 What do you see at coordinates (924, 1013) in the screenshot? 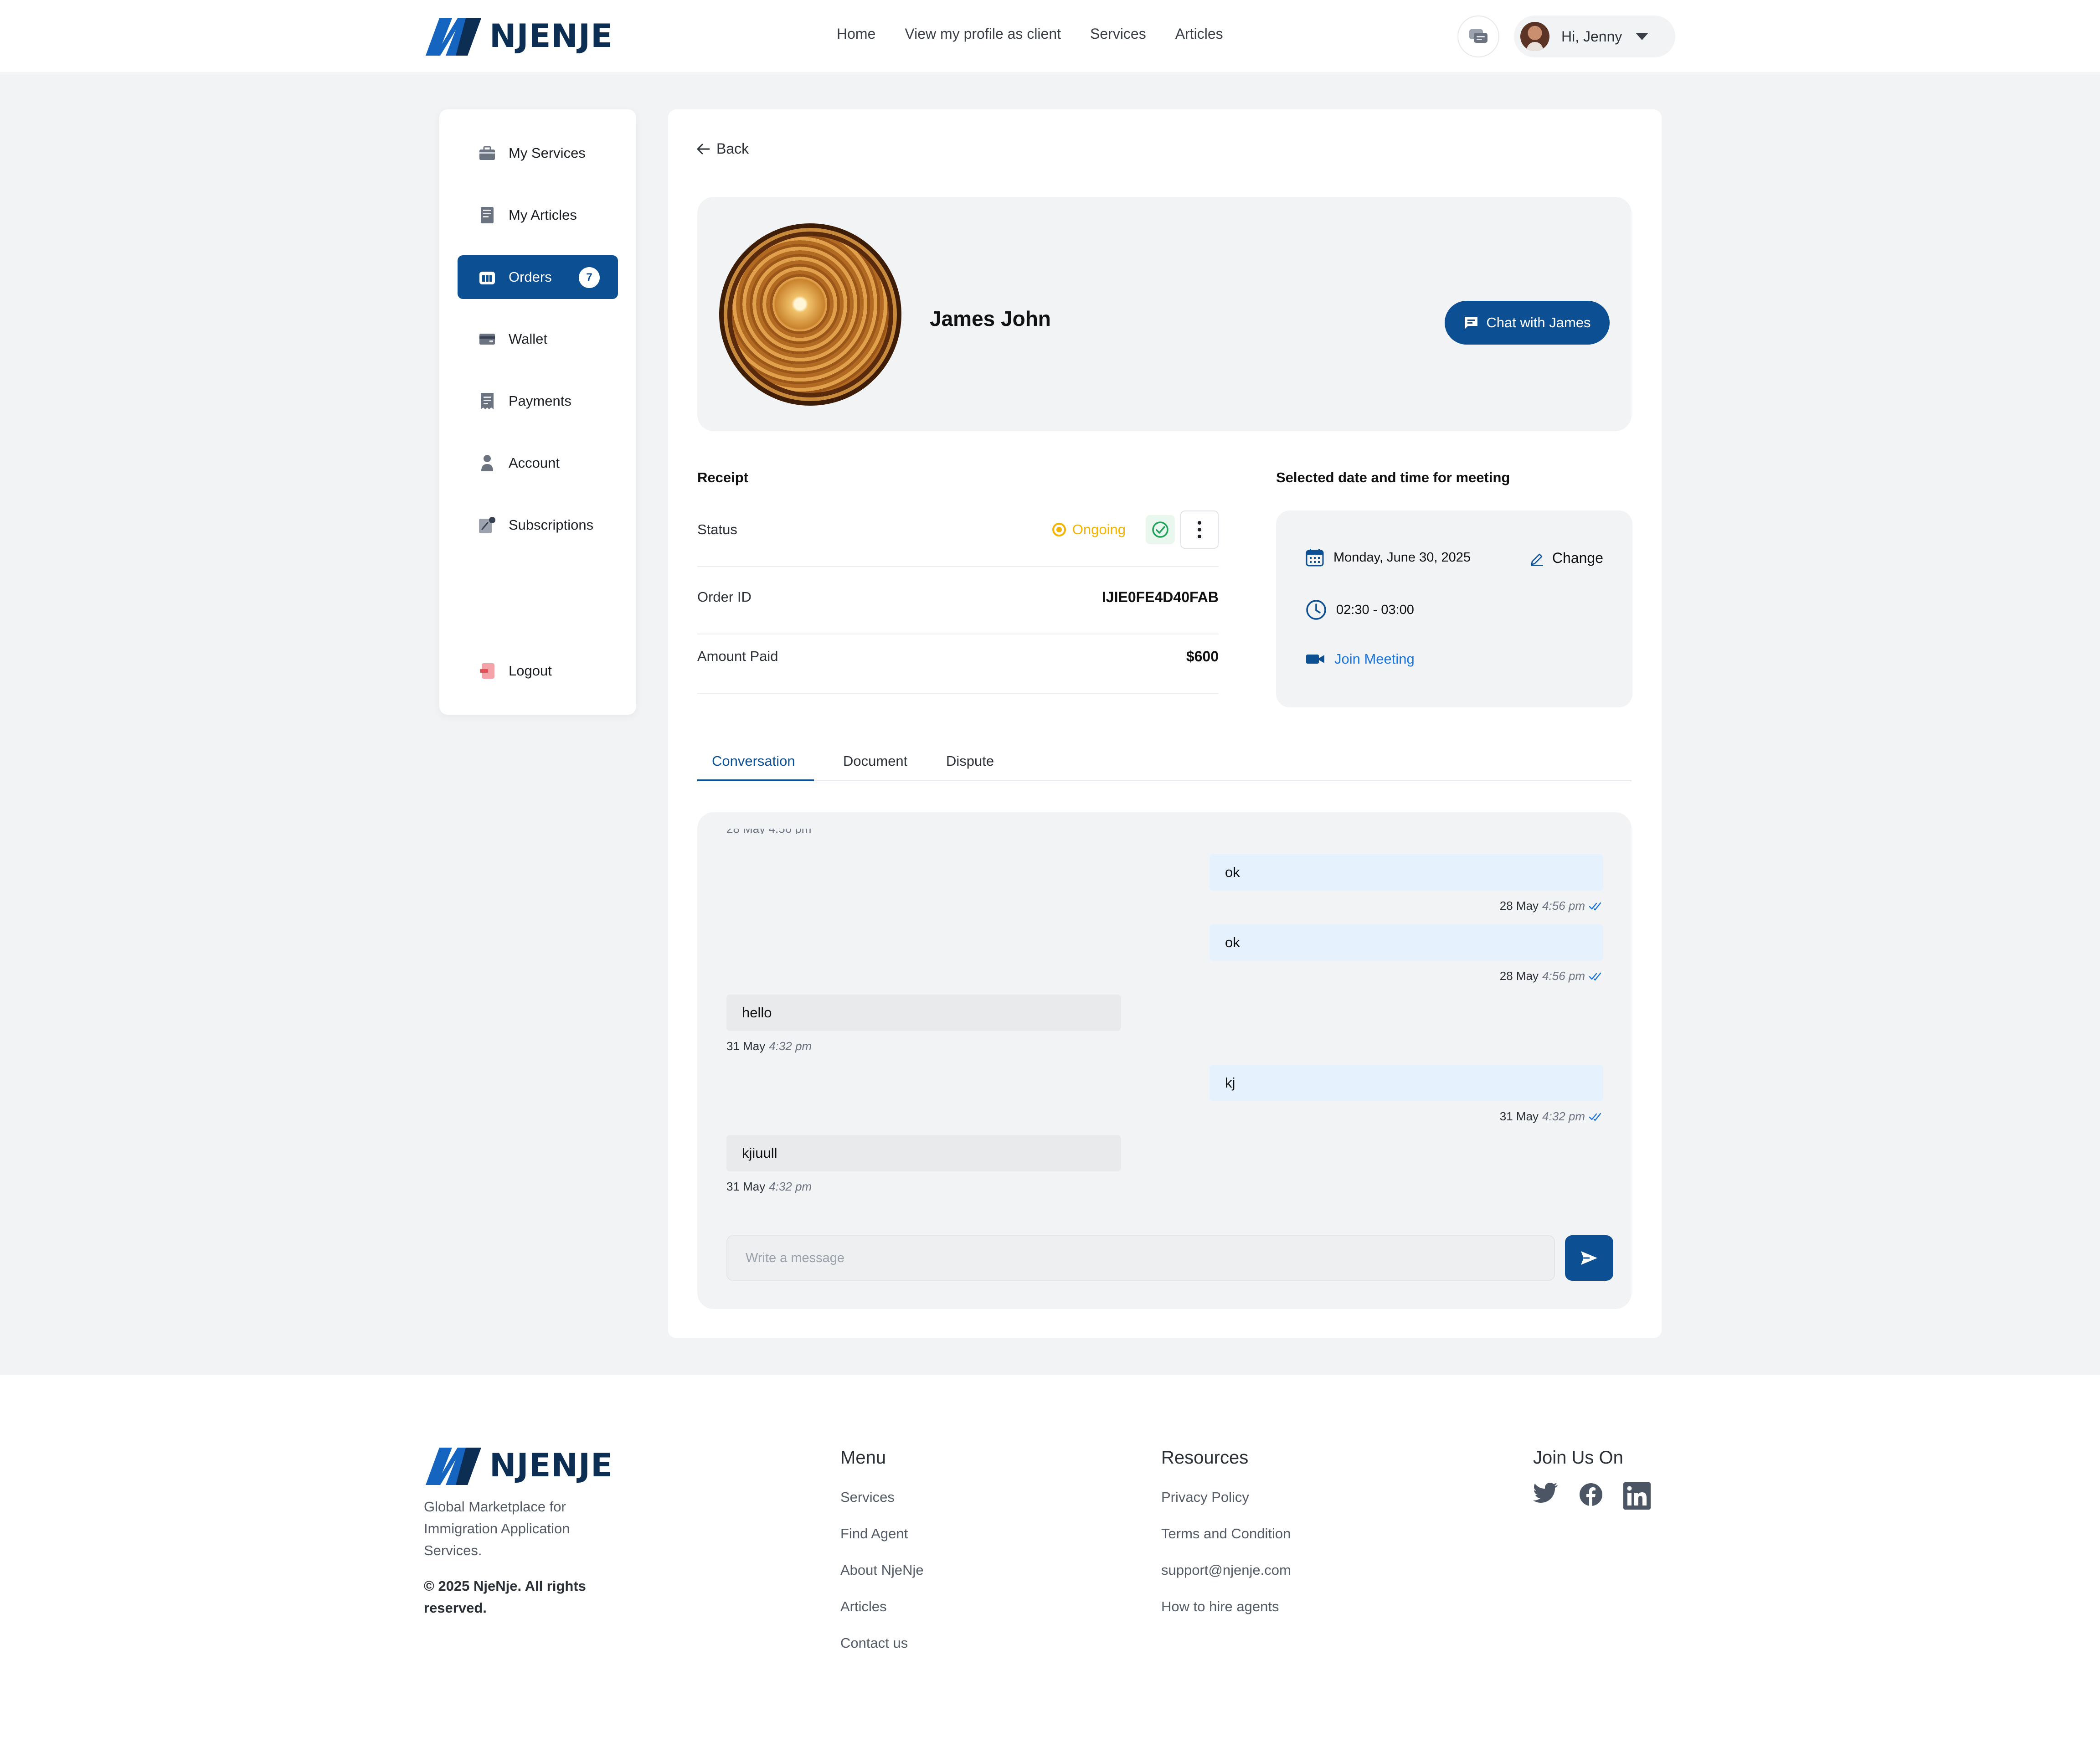
I see `message-bubble-received: hello` at bounding box center [924, 1013].